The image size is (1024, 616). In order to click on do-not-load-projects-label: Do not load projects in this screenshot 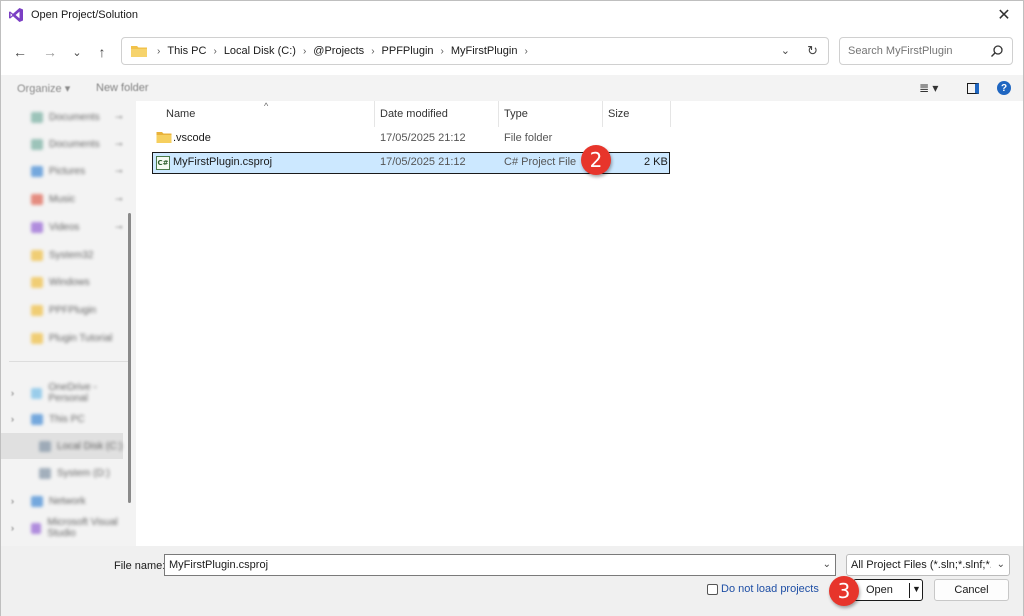, I will do `click(770, 589)`.